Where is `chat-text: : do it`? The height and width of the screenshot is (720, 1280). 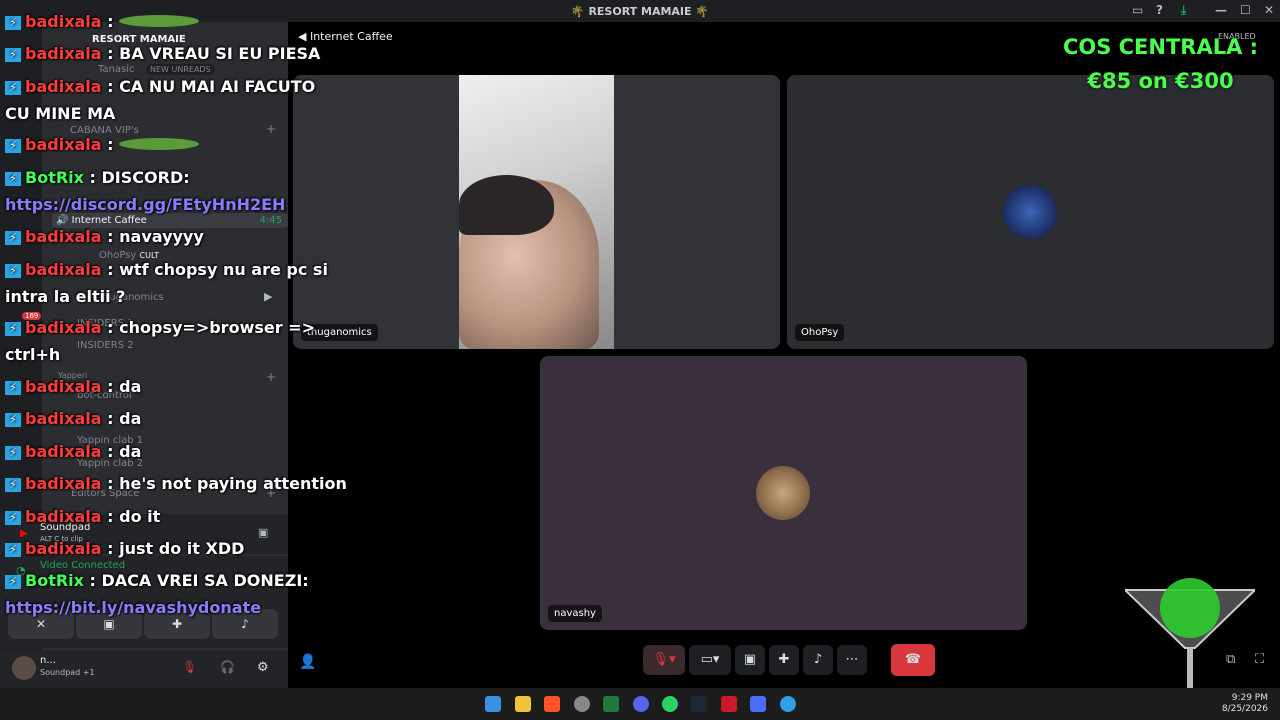 chat-text: : do it is located at coordinates (134, 516).